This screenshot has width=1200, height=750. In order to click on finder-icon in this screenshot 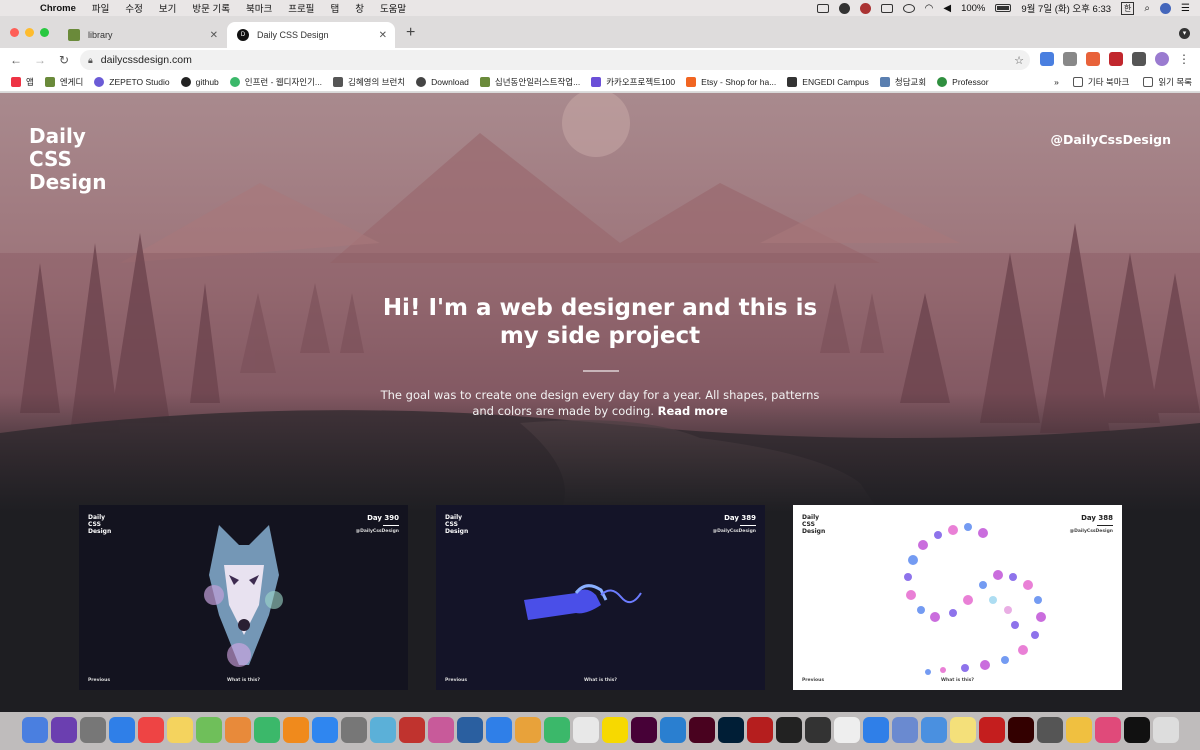, I will do `click(35, 730)`.